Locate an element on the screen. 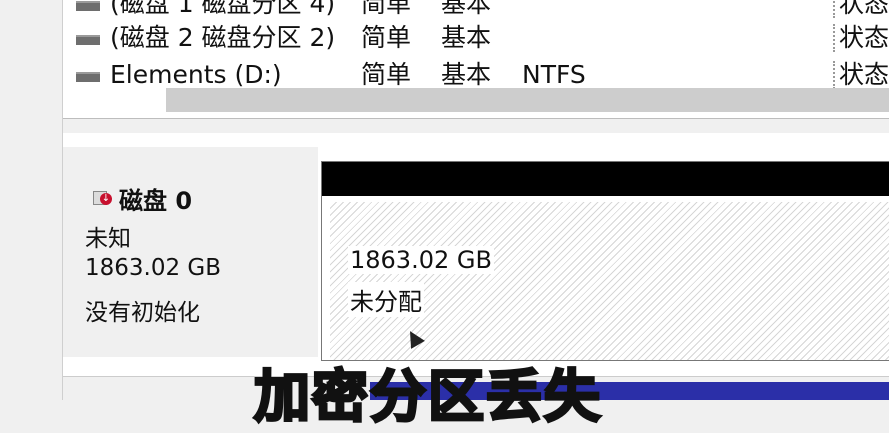 The height and width of the screenshot is (433, 889). volume-name: (磁盘 1 磁盘分区 4) is located at coordinates (223, 9).